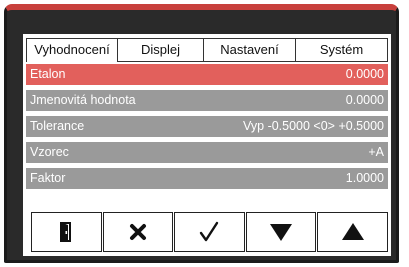 This screenshot has height=267, width=409. What do you see at coordinates (207, 126) in the screenshot?
I see `row-tolerance: Tolerance Vyp -0.5000 <0> +0.5000` at bounding box center [207, 126].